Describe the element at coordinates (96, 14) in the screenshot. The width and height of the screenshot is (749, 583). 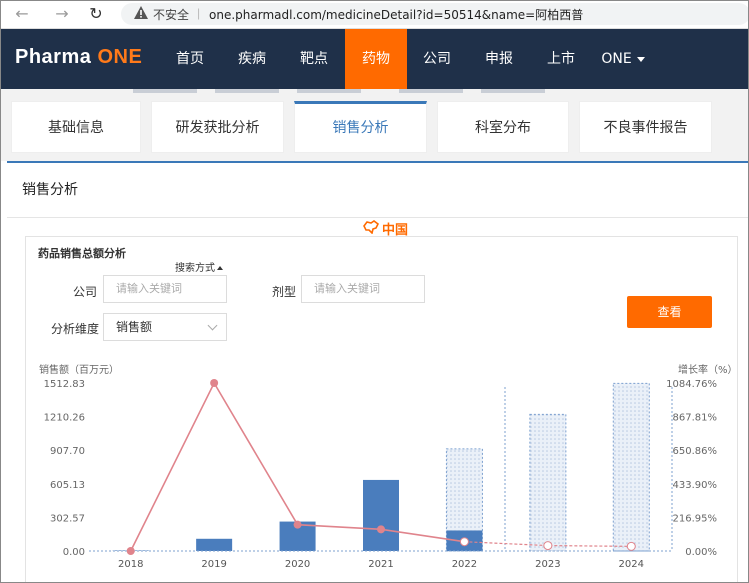
I see `reload-icon: ↻` at that location.